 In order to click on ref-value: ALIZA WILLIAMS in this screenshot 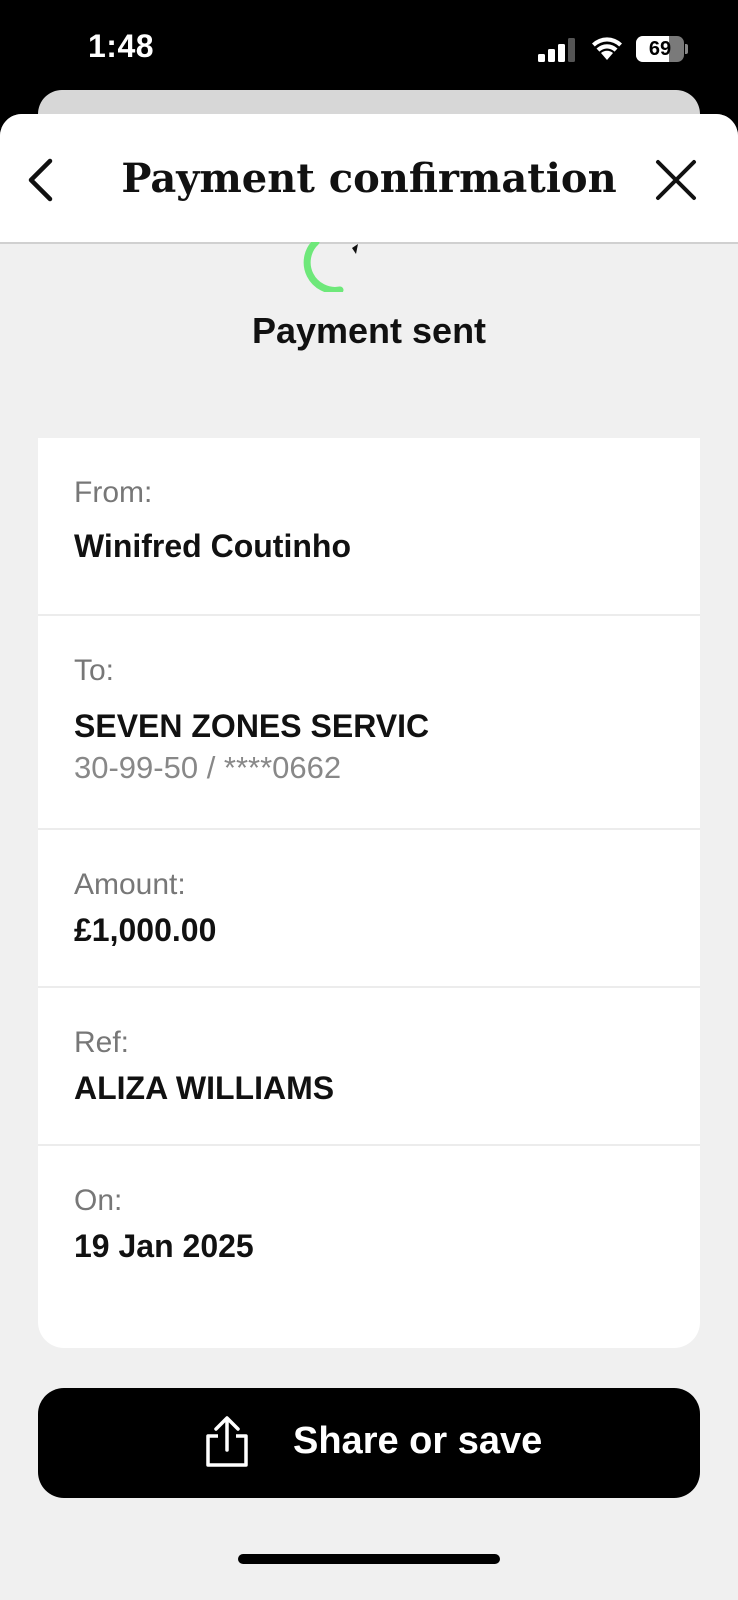, I will do `click(204, 1088)`.